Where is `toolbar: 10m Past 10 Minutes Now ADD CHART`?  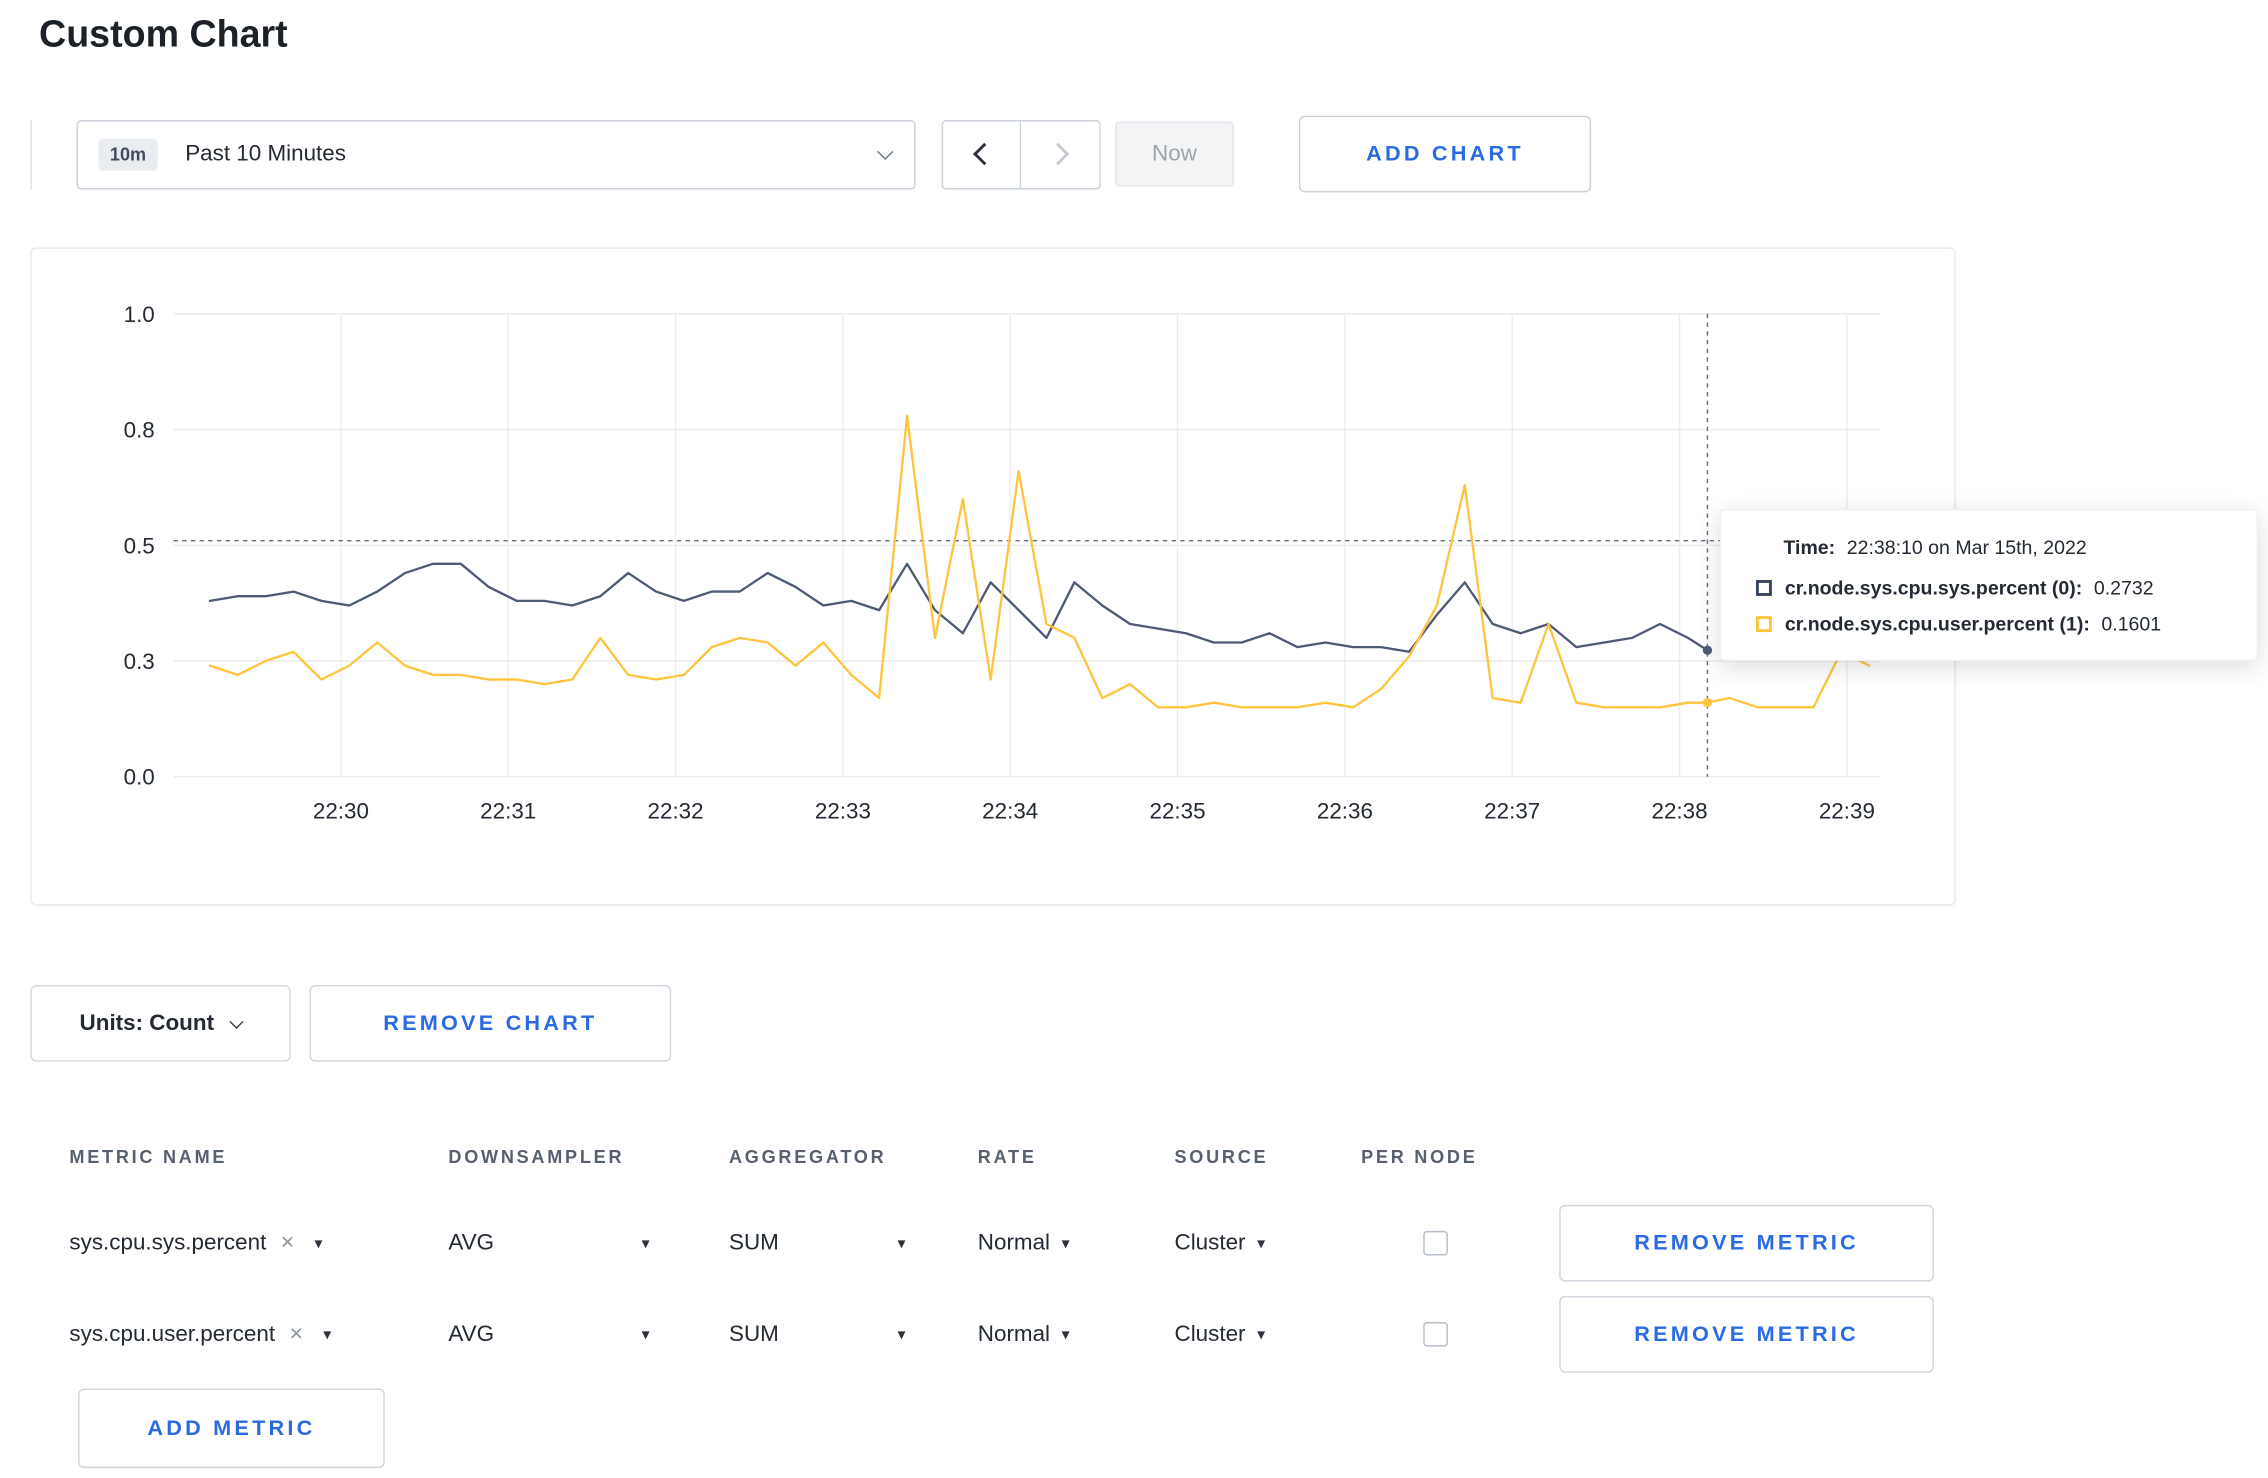 toolbar: 10m Past 10 Minutes Now ADD CHART is located at coordinates (1149, 154).